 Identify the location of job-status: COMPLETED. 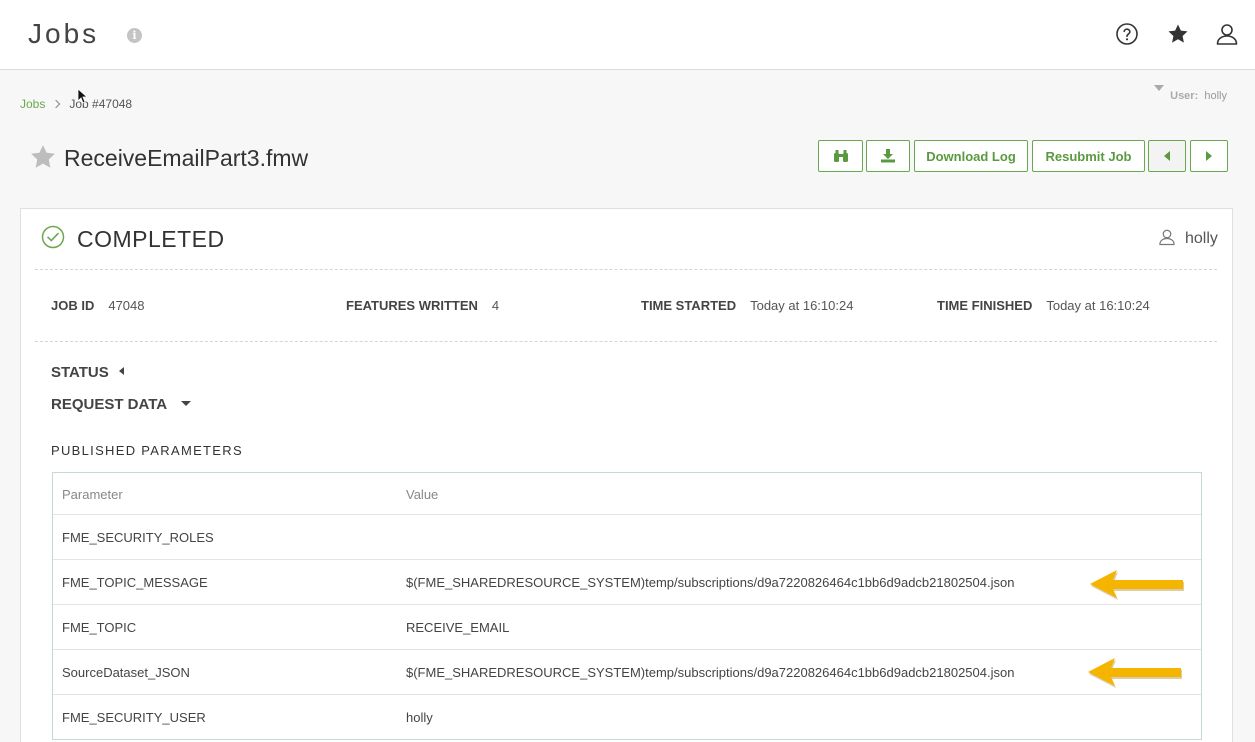
(151, 239).